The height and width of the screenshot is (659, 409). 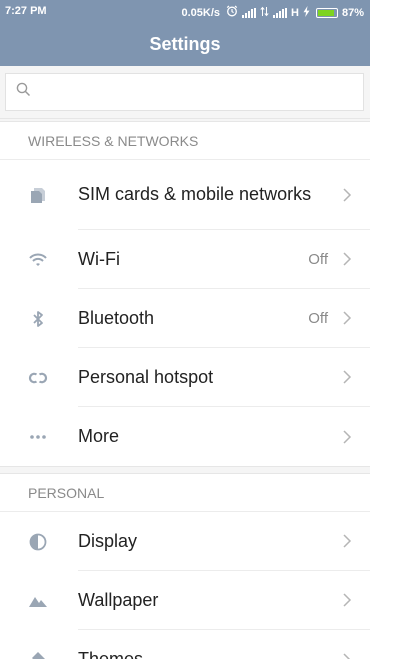 What do you see at coordinates (185, 141) in the screenshot?
I see `section-title-wireless: WIRELESS & NETWORKS` at bounding box center [185, 141].